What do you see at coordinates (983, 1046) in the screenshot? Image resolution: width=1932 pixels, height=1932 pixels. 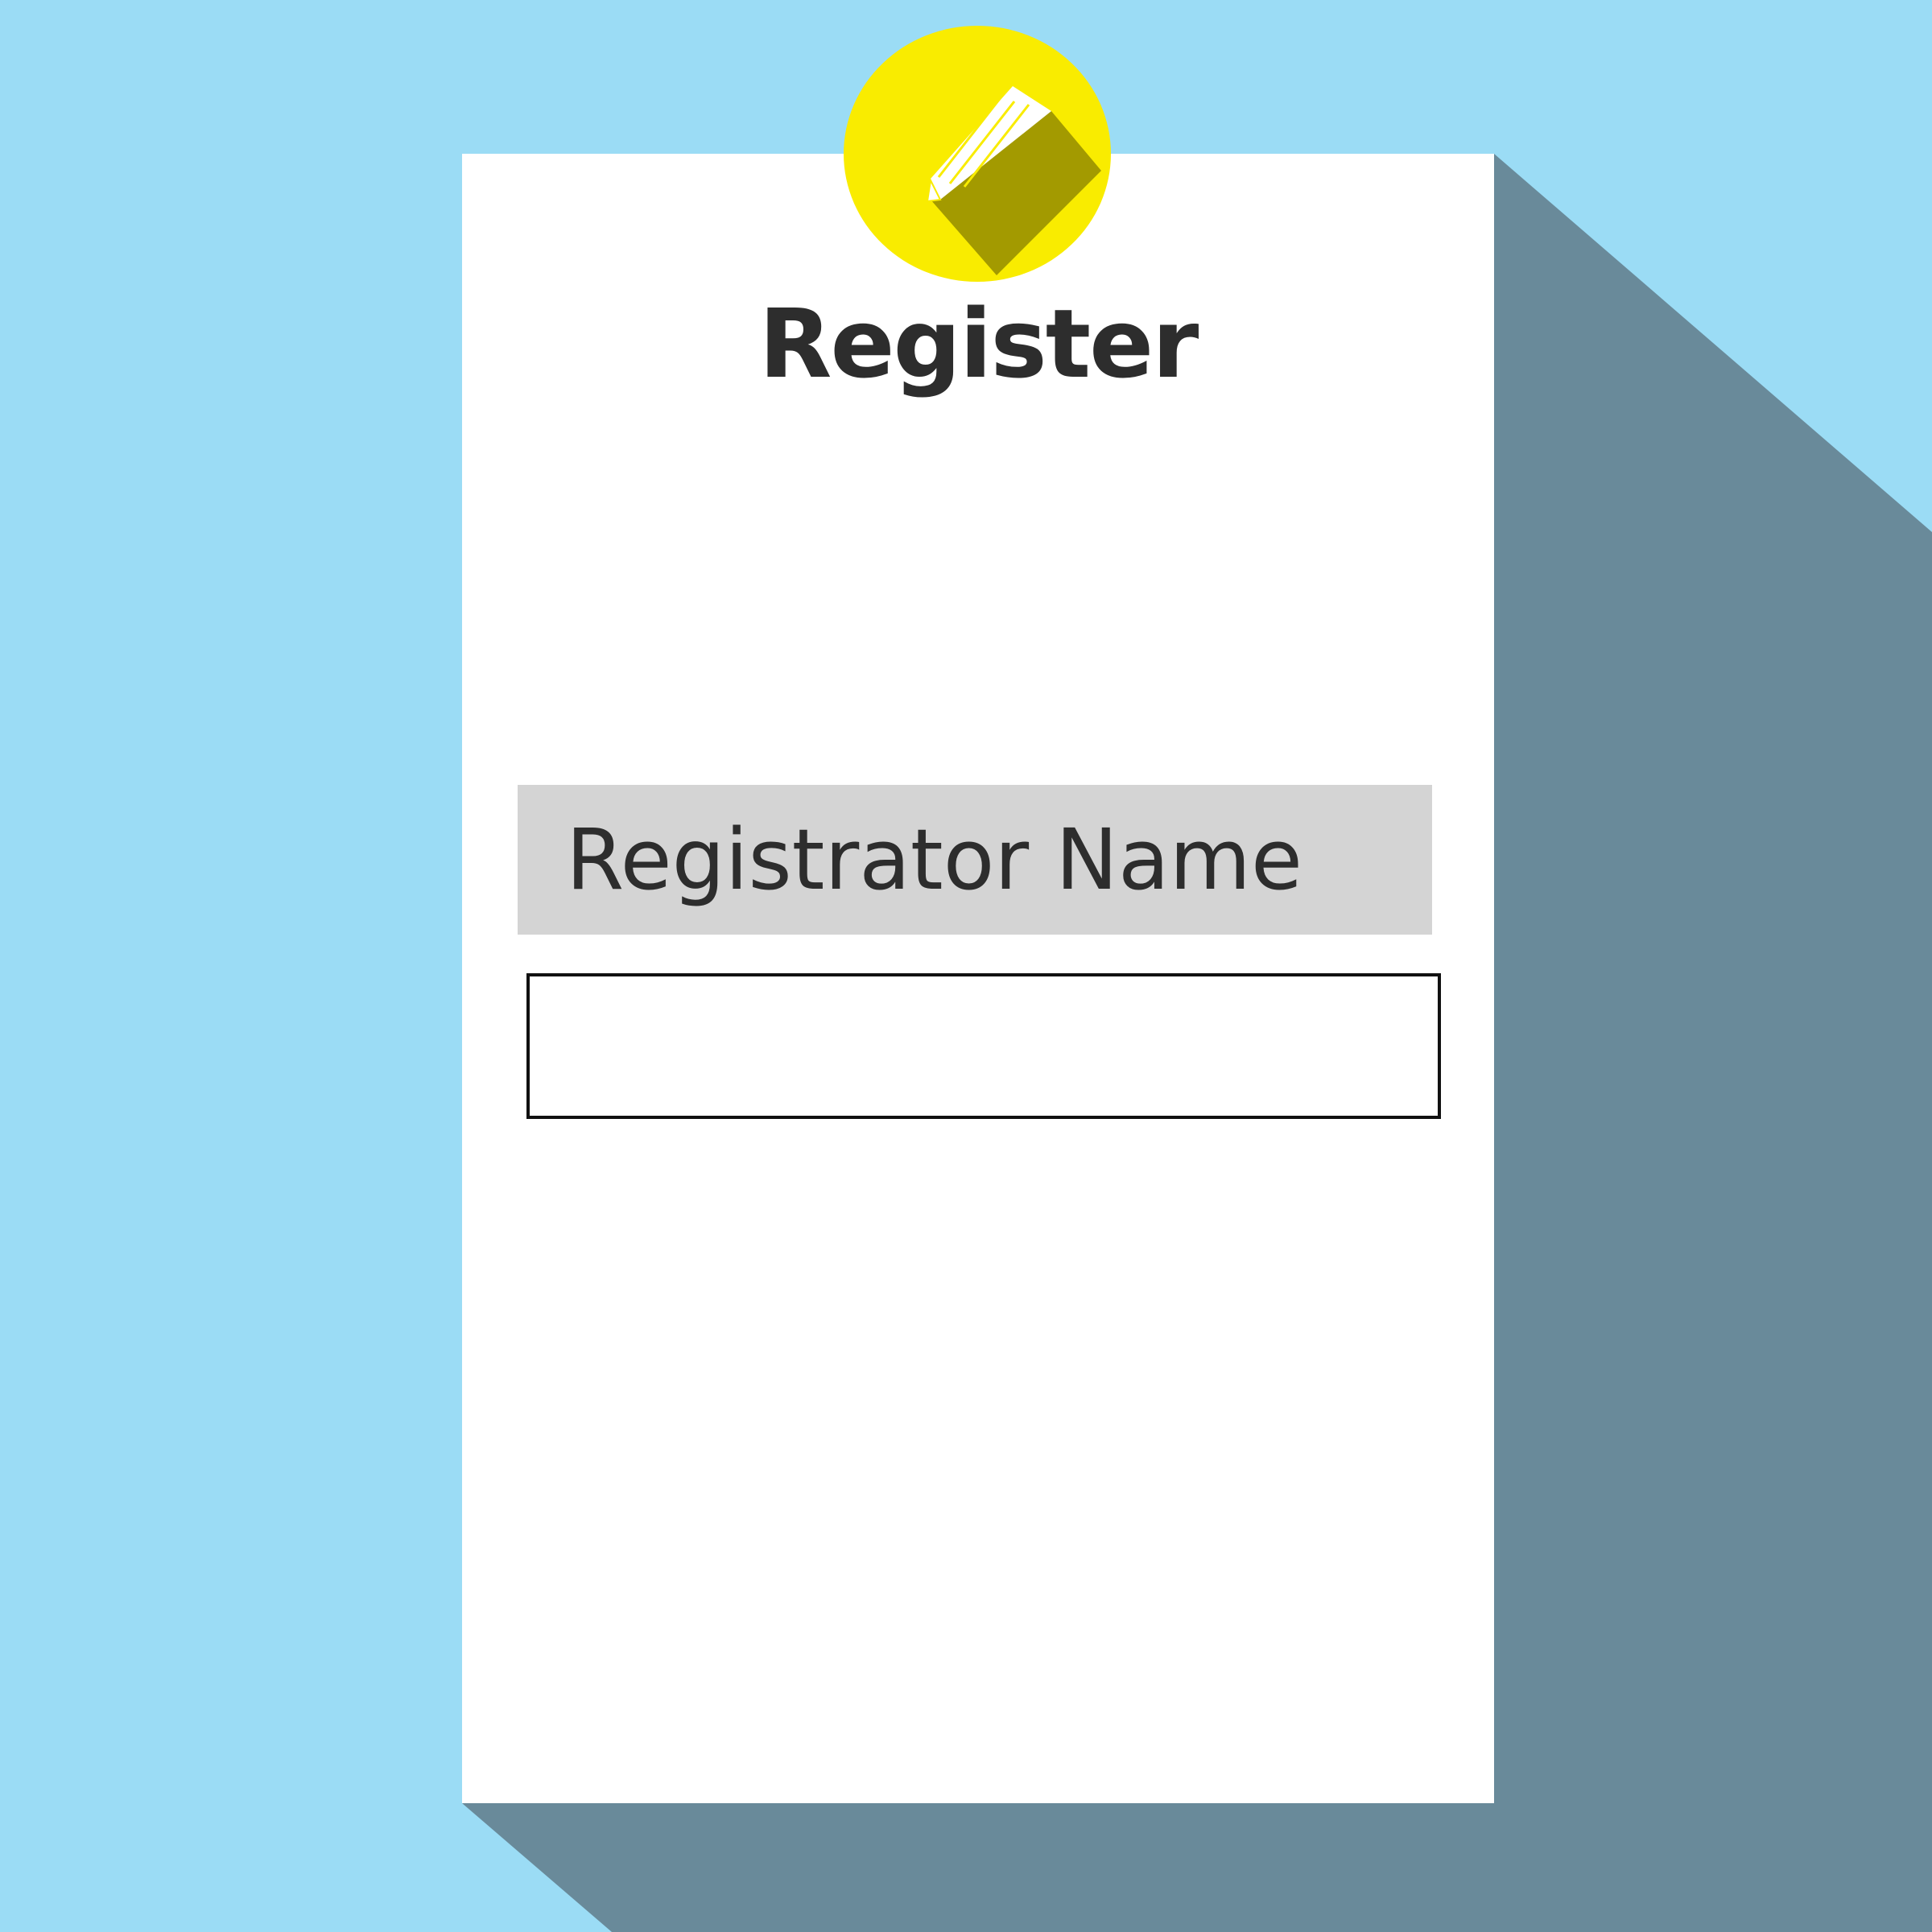 I see `registrator-name-input` at bounding box center [983, 1046].